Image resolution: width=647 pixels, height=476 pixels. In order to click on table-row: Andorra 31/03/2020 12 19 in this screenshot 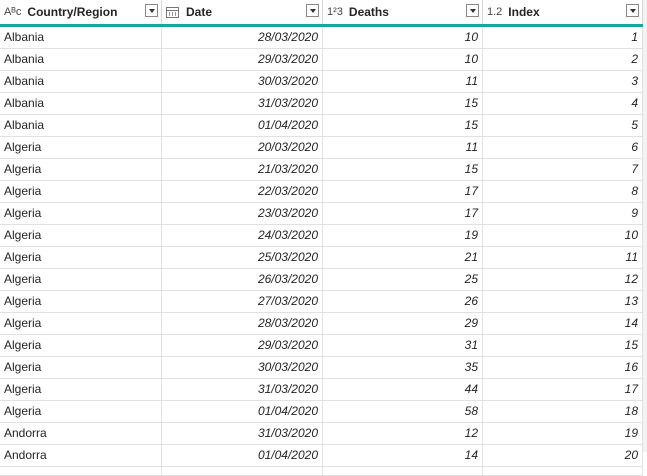, I will do `click(321, 434)`.